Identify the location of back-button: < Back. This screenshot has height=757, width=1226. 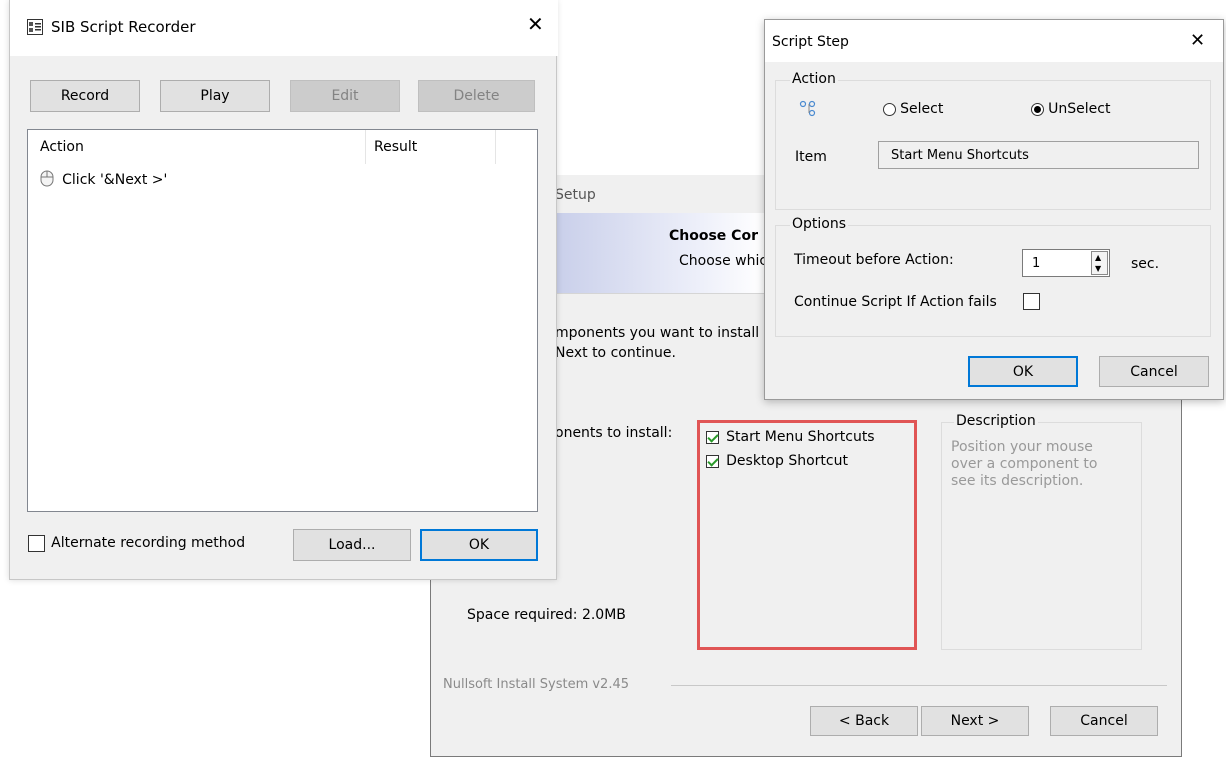
(864, 721).